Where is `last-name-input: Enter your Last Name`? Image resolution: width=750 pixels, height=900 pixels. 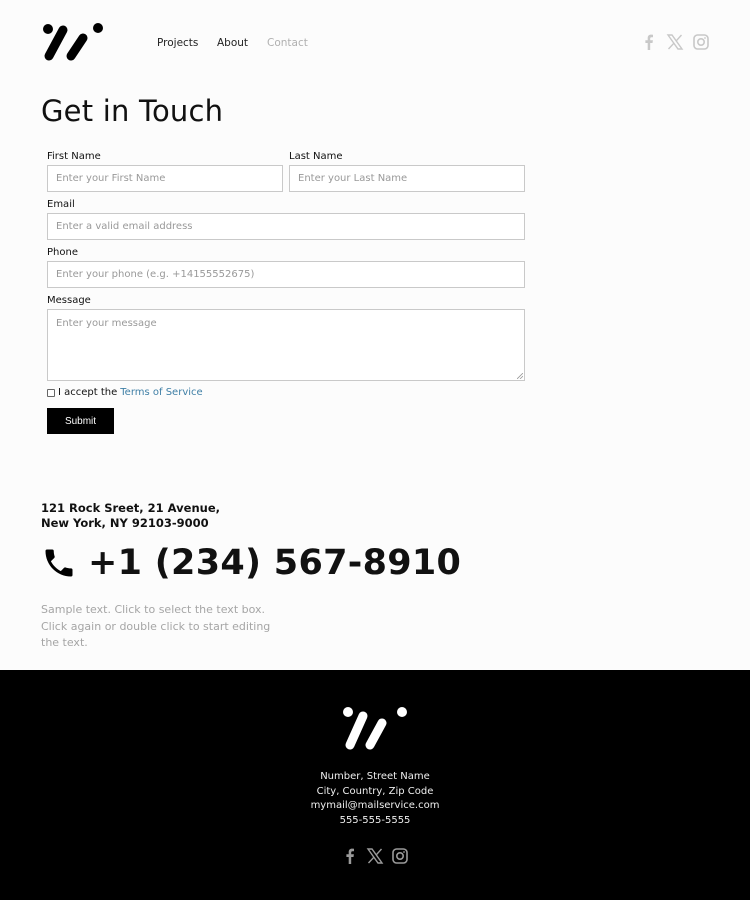 last-name-input: Enter your Last Name is located at coordinates (407, 178).